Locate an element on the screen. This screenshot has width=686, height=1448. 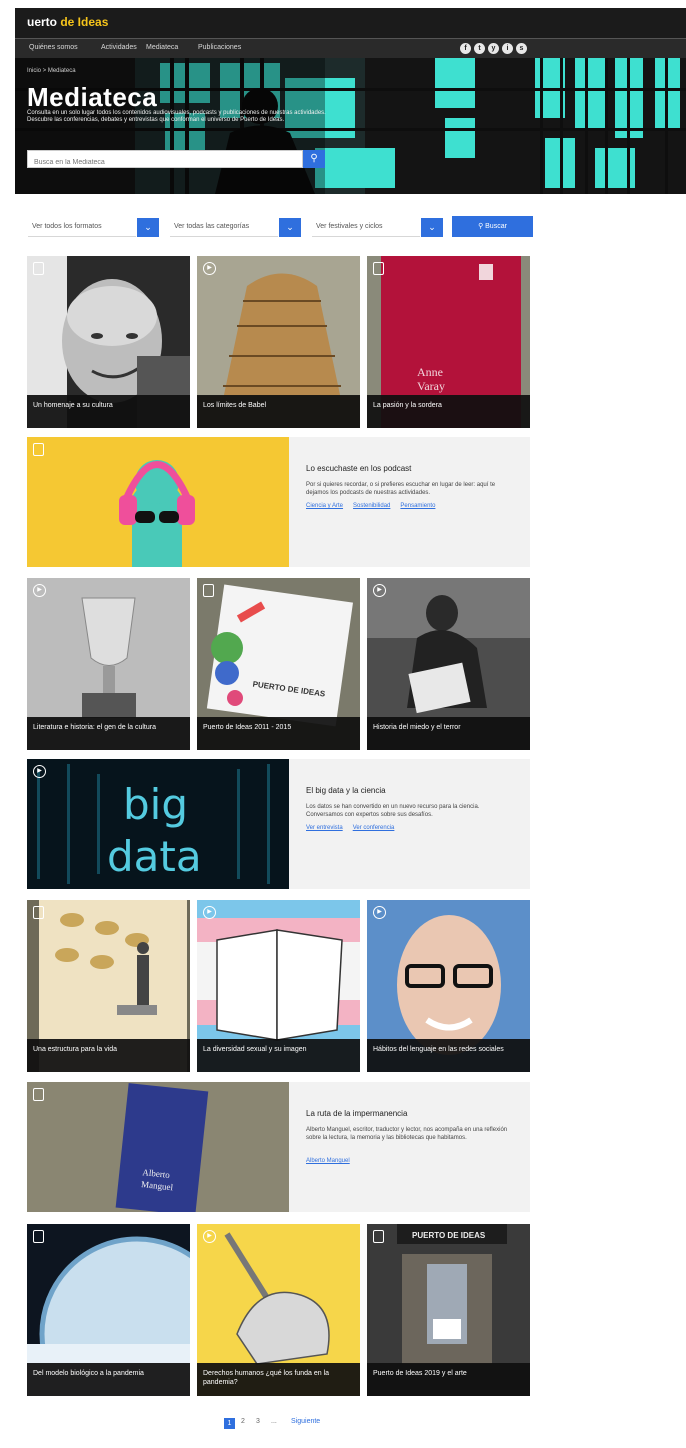
media-card: ▶ La diversidad sexual y su imagen is located at coordinates (278, 986).